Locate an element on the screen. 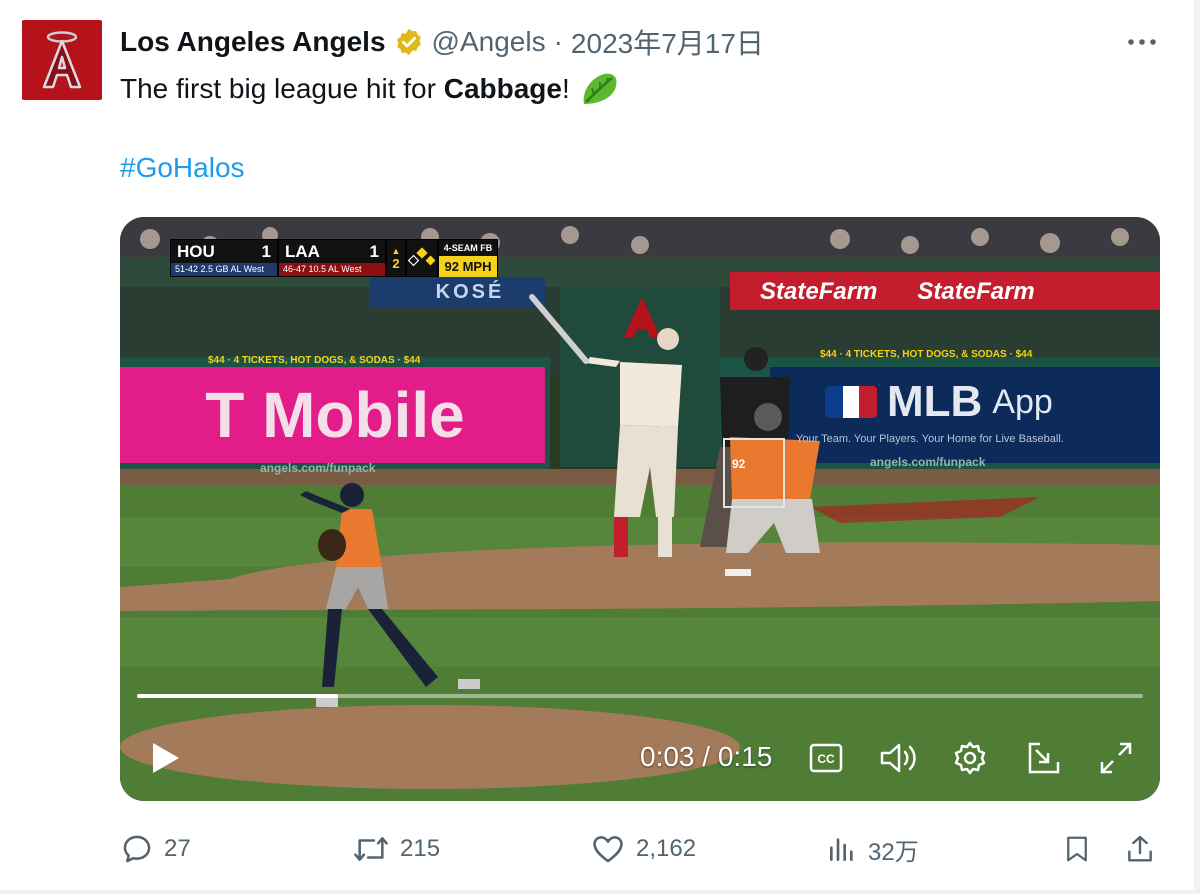 The width and height of the screenshot is (1200, 894). views-button: 32万 is located at coordinates (872, 849).